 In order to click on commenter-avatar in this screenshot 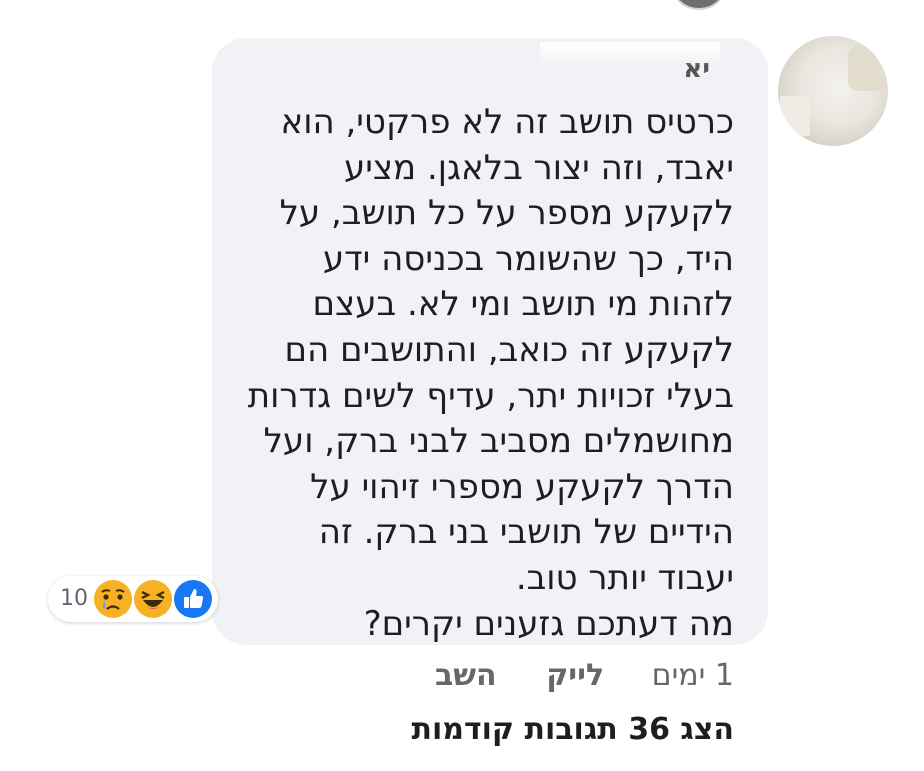, I will do `click(833, 91)`.